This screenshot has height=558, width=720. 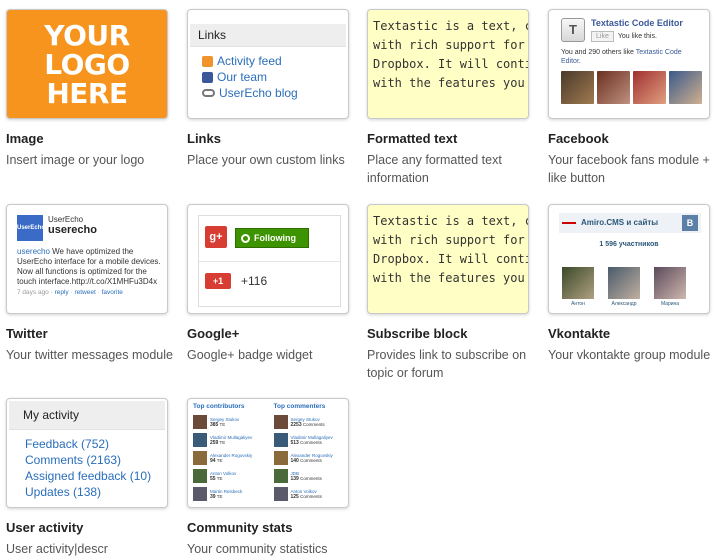 I want to click on activity-header: My activity, so click(x=87, y=415).